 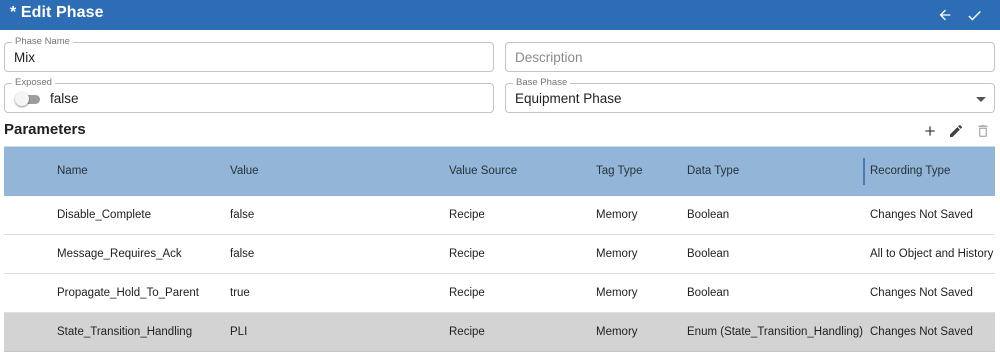 I want to click on chevron-down-icon, so click(x=981, y=99).